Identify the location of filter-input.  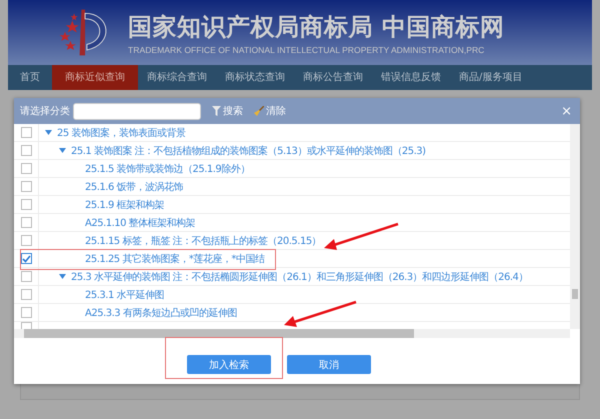
(137, 111).